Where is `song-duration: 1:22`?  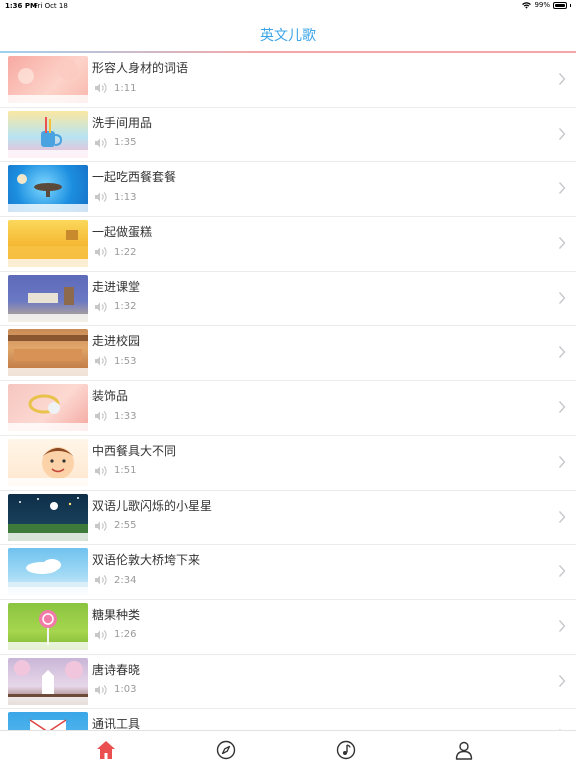 song-duration: 1:22 is located at coordinates (125, 252).